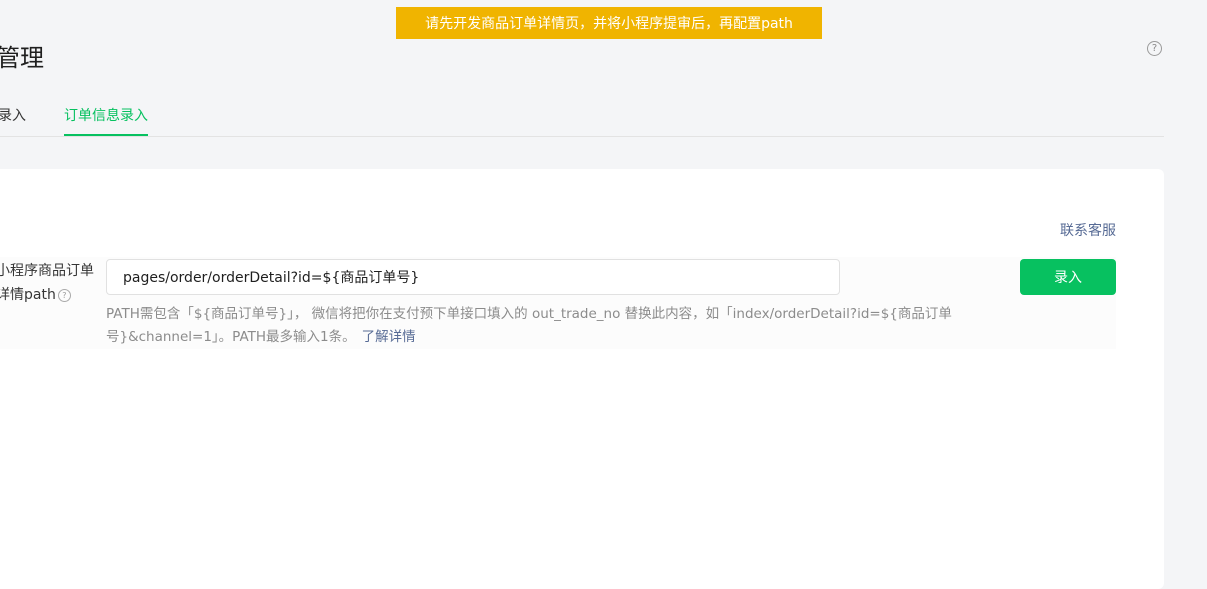 This screenshot has height=589, width=1207. Describe the element at coordinates (13, 120) in the screenshot. I see `tab-entry: 录入` at that location.